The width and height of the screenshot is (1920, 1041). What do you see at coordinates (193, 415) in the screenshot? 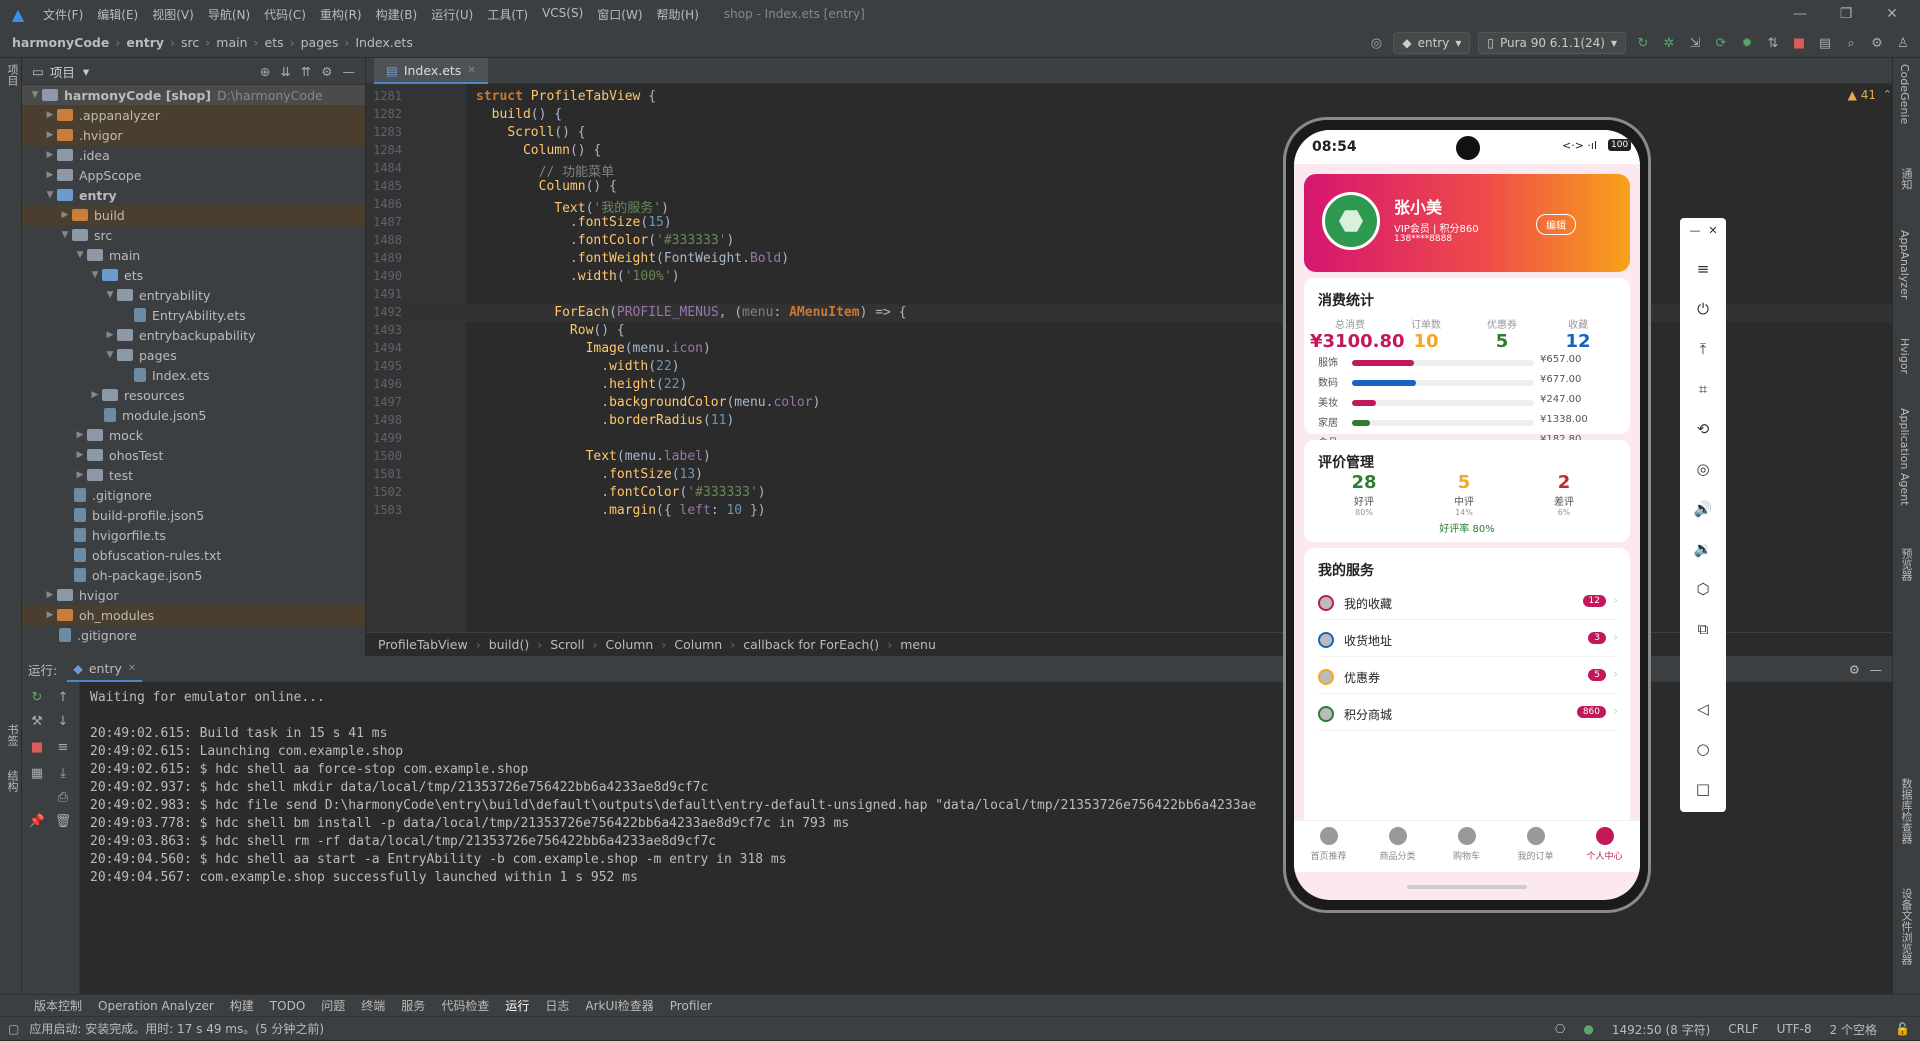
I see `tree-item: module.json5` at bounding box center [193, 415].